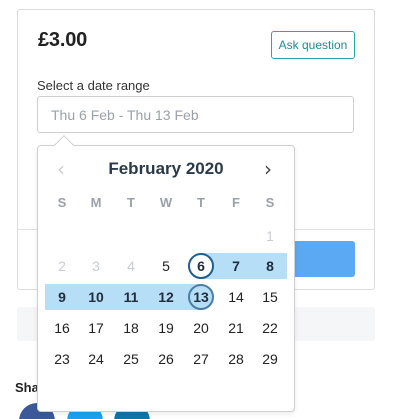 The width and height of the screenshot is (404, 419). What do you see at coordinates (96, 359) in the screenshot?
I see `calendar-day: 24` at bounding box center [96, 359].